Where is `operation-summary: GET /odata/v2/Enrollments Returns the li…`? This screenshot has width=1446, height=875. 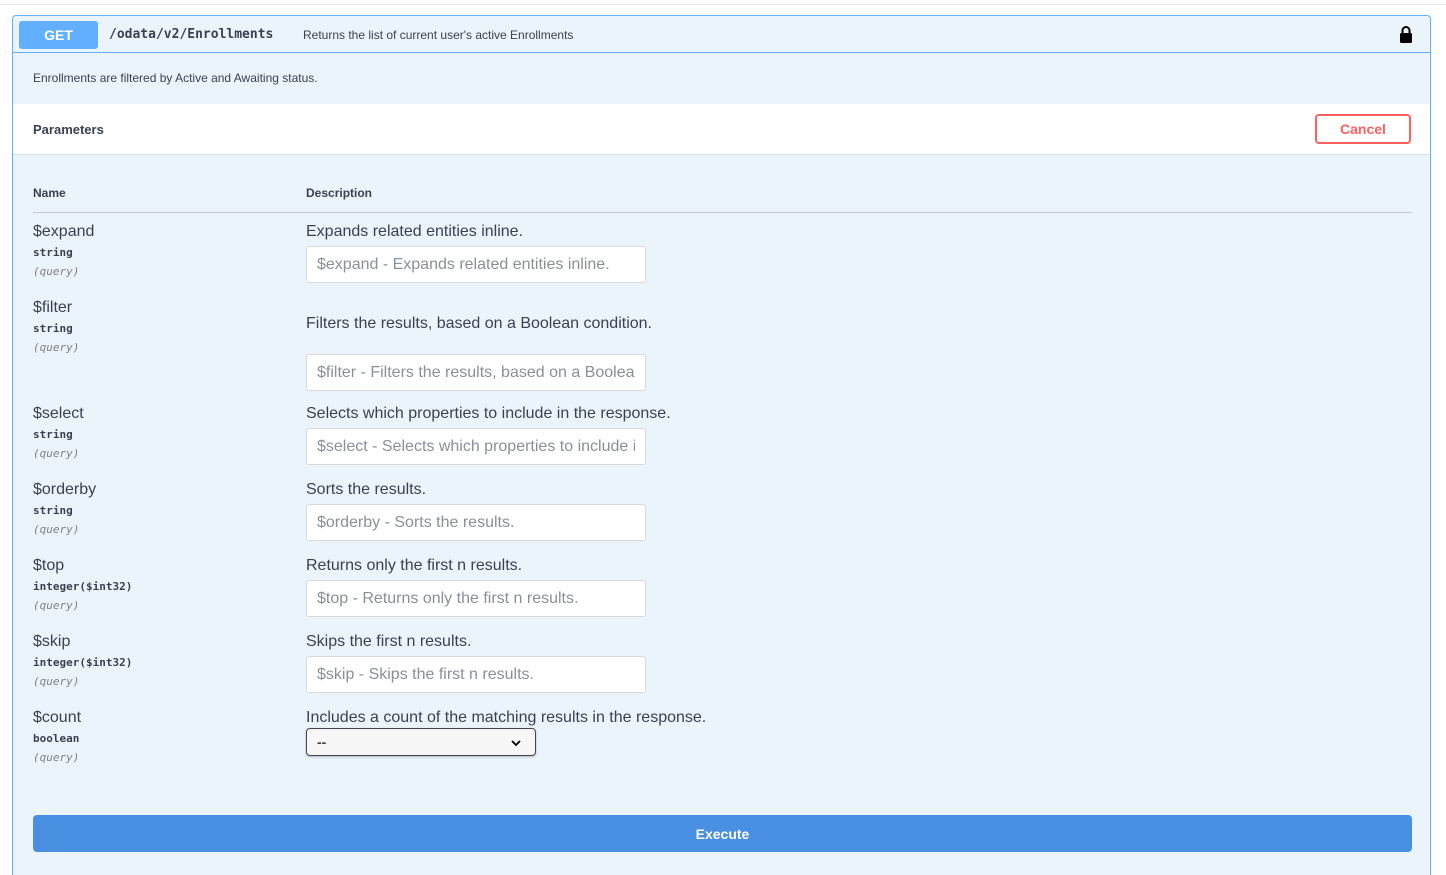 operation-summary: GET /odata/v2/Enrollments Returns the li… is located at coordinates (721, 34).